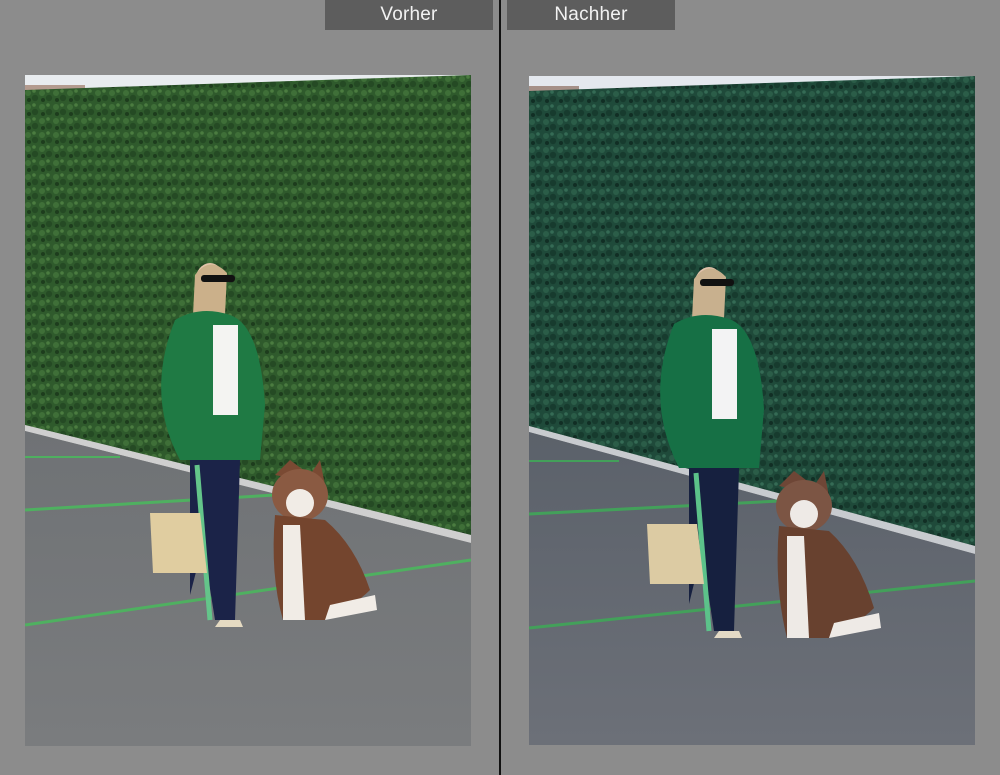 This screenshot has width=1000, height=775. Describe the element at coordinates (591, 15) in the screenshot. I see `after-label: Nachher` at that location.